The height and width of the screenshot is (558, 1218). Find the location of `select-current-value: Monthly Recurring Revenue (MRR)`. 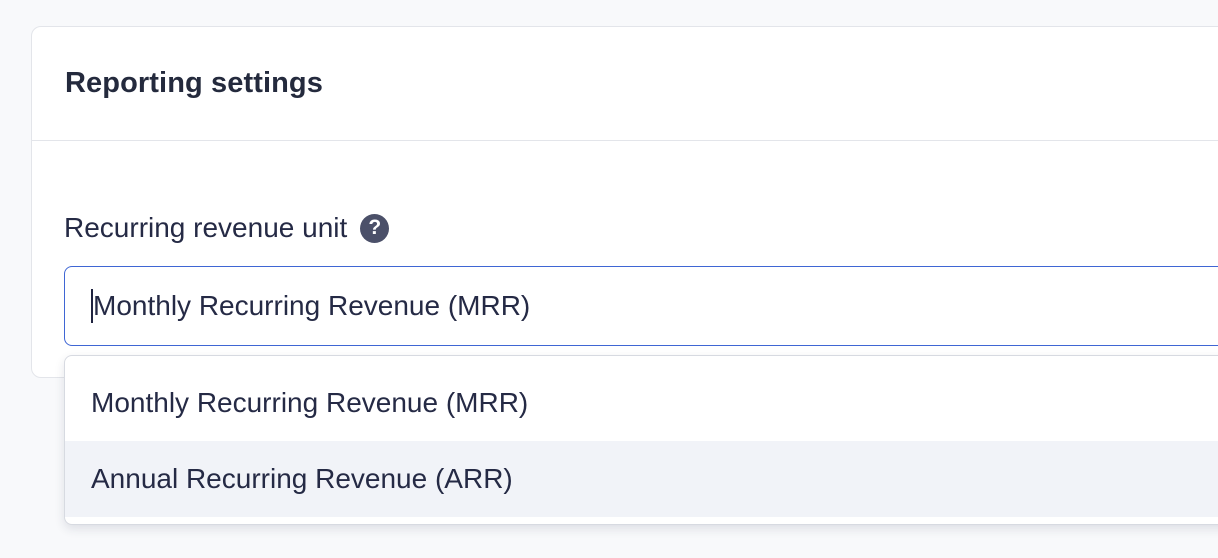

select-current-value: Monthly Recurring Revenue (MRR) is located at coordinates (312, 305).